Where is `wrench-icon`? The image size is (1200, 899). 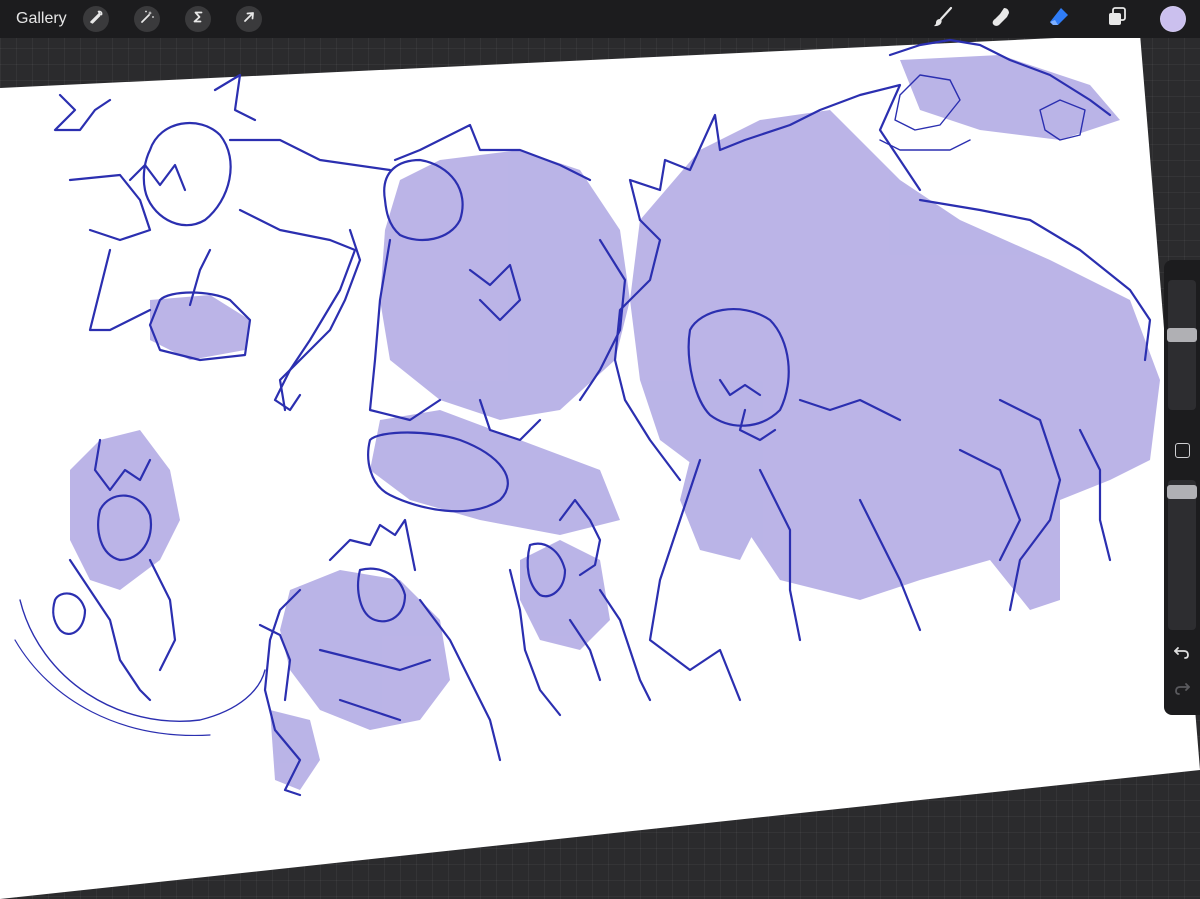
wrench-icon is located at coordinates (96, 19).